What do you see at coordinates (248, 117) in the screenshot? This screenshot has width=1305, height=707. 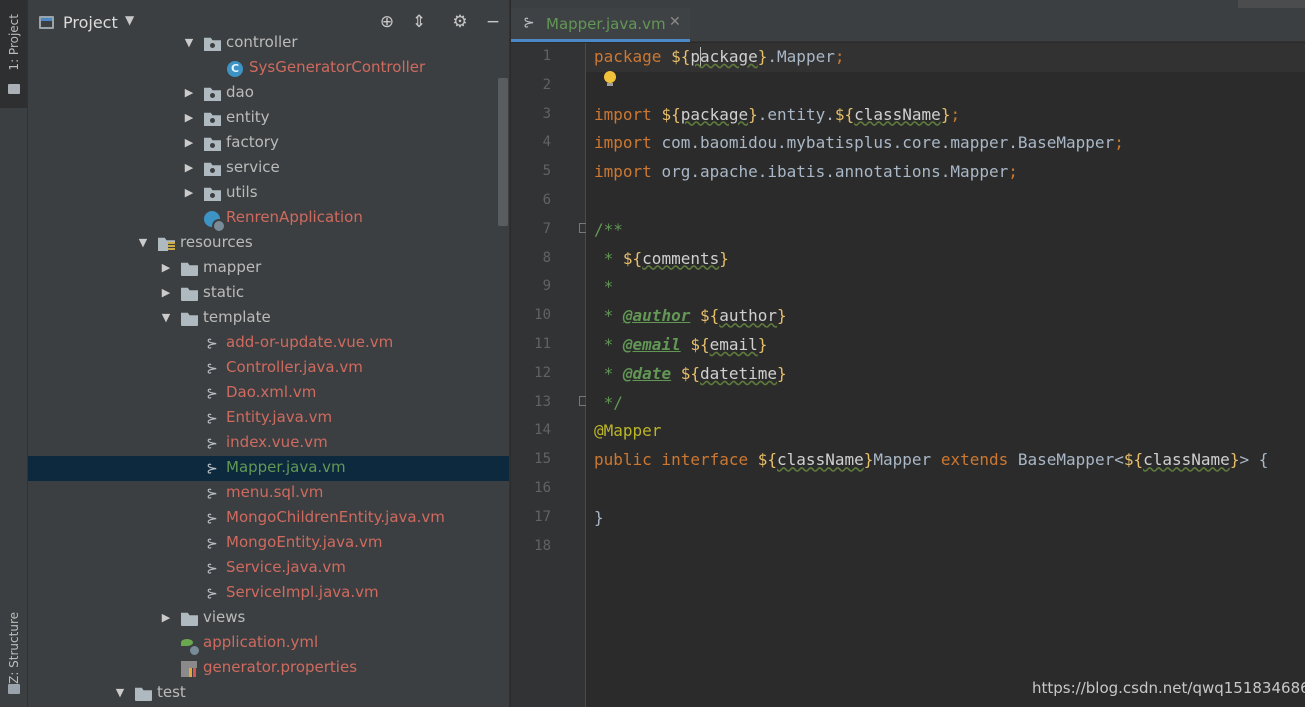 I see `tree-item-label: entity` at bounding box center [248, 117].